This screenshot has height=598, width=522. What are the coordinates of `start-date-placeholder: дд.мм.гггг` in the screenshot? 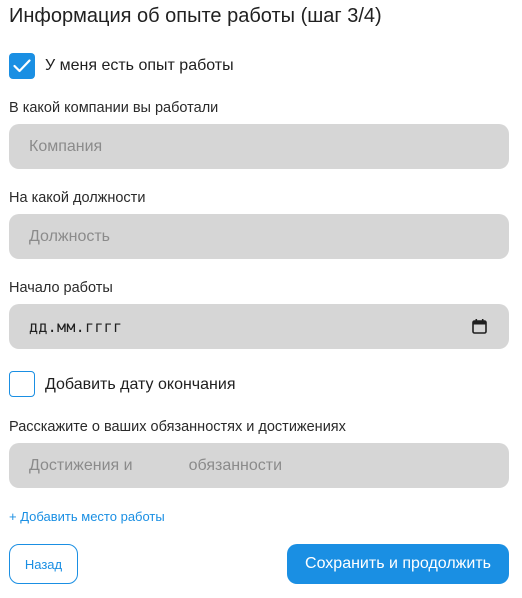 It's located at (76, 326).